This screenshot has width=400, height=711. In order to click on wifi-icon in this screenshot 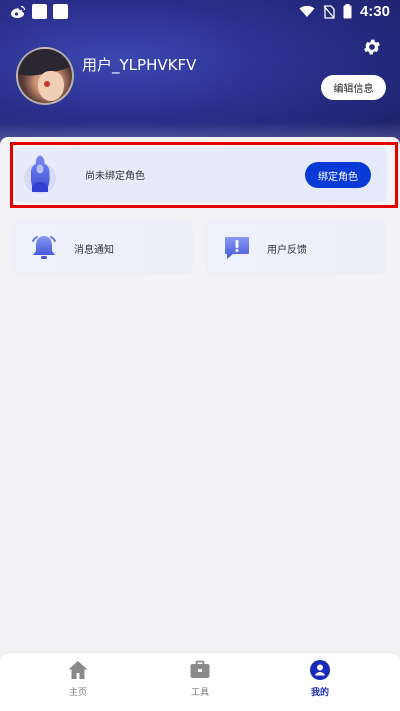, I will do `click(307, 11)`.